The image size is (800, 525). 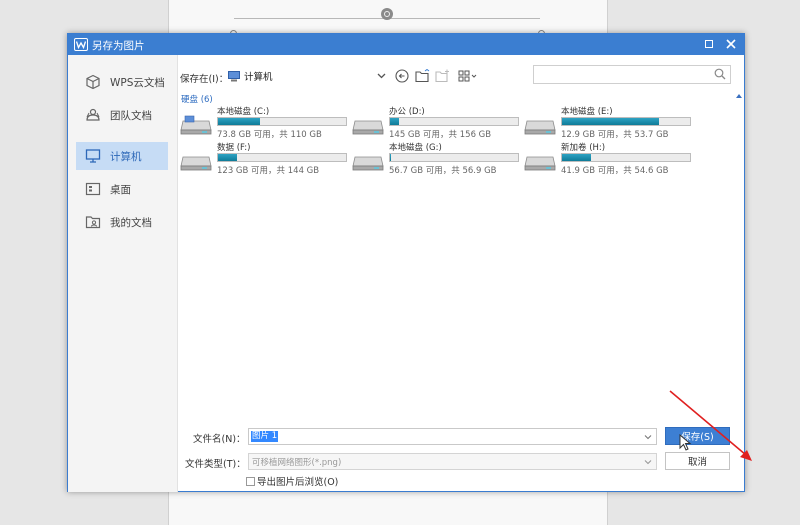 I want to click on system-drive-icon, so click(x=196, y=125).